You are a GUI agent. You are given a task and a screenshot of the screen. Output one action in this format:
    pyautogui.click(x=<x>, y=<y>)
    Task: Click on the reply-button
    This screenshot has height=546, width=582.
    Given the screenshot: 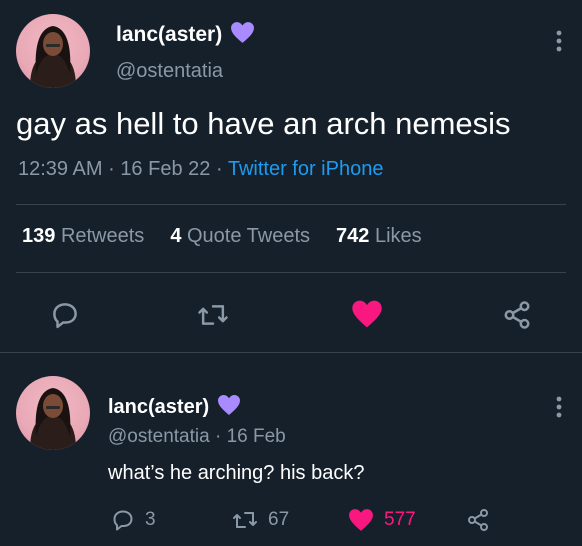 What is the action you would take?
    pyautogui.click(x=65, y=315)
    